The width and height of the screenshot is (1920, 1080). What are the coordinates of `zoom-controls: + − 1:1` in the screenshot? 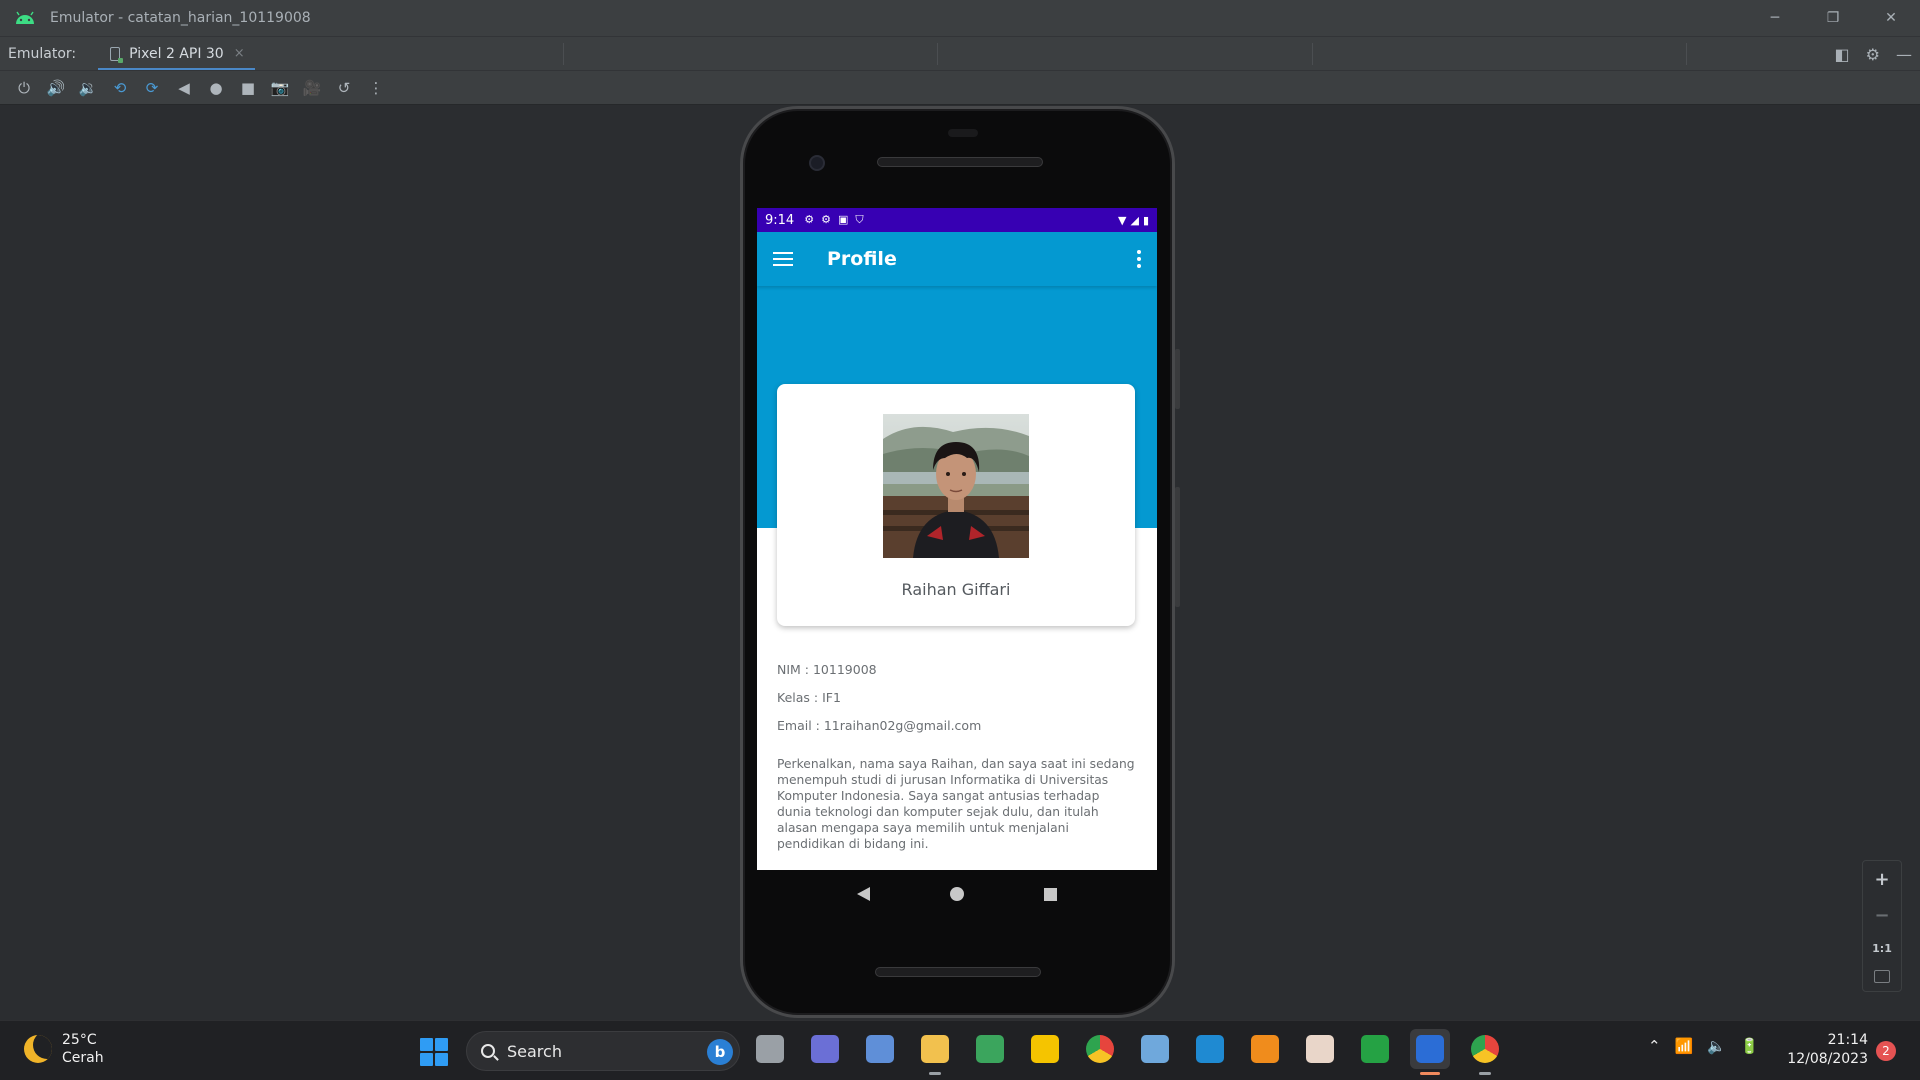 It's located at (1882, 926).